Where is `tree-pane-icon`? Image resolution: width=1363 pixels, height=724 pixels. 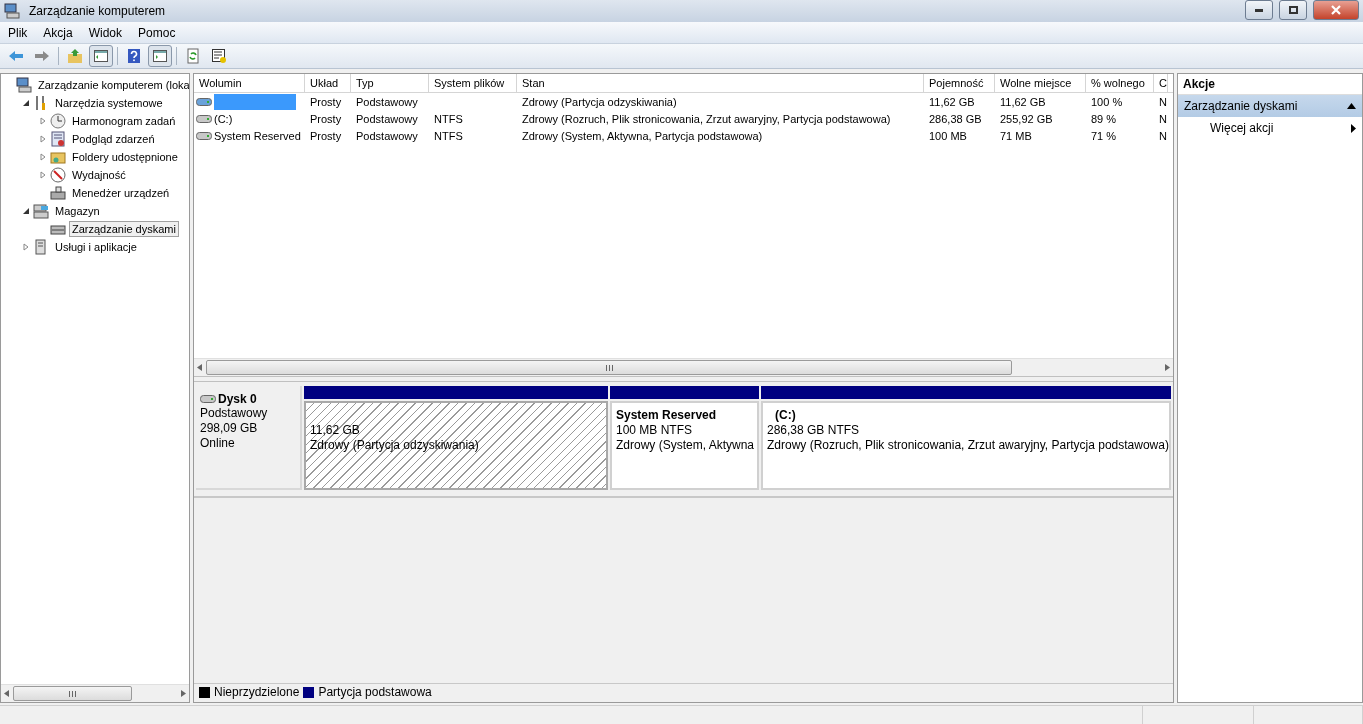
tree-pane-icon is located at coordinates (101, 56).